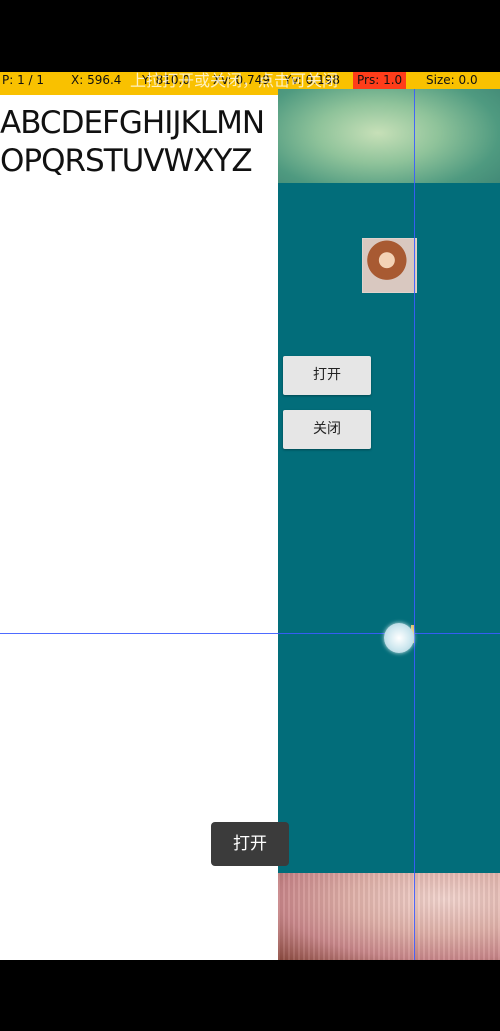 The height and width of the screenshot is (1031, 500). I want to click on background-photo-bottom, so click(389, 916).